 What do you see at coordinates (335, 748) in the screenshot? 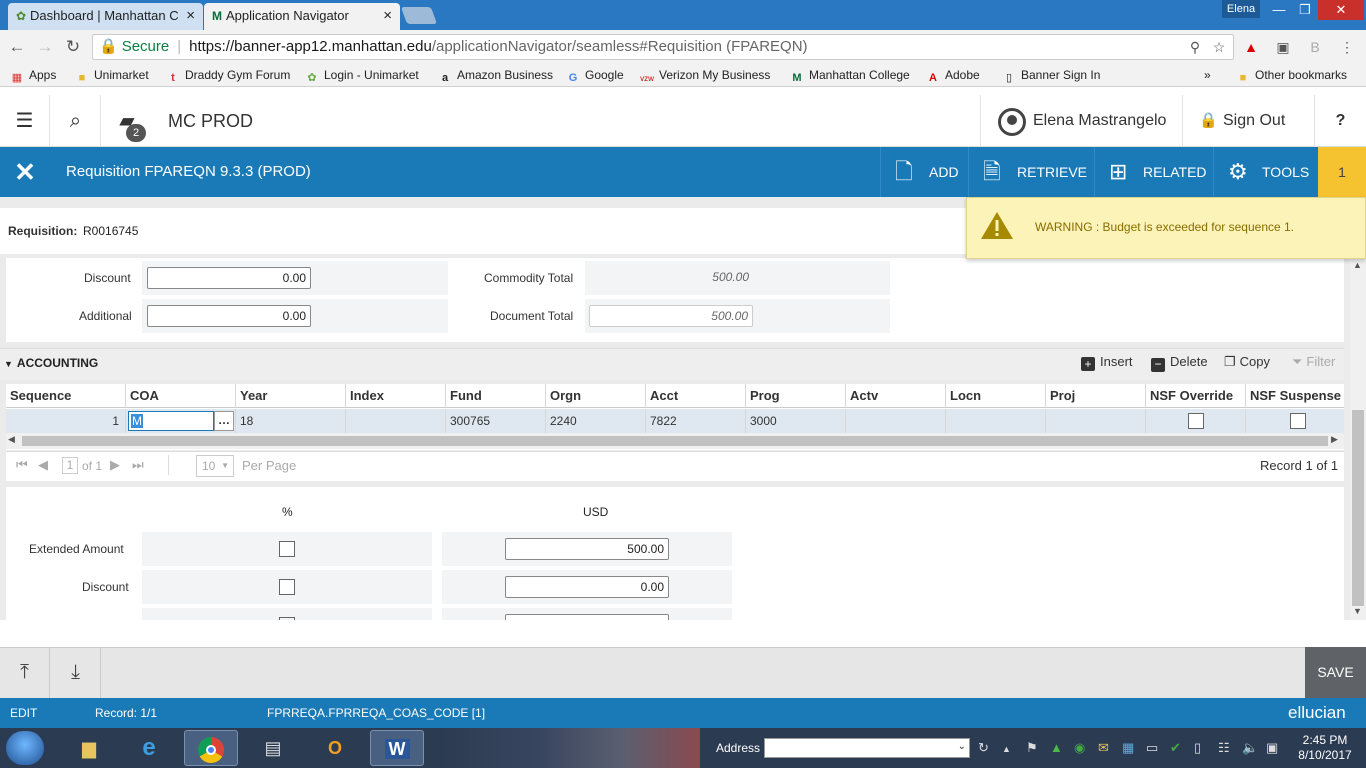
I see `outlook-icon: O` at bounding box center [335, 748].